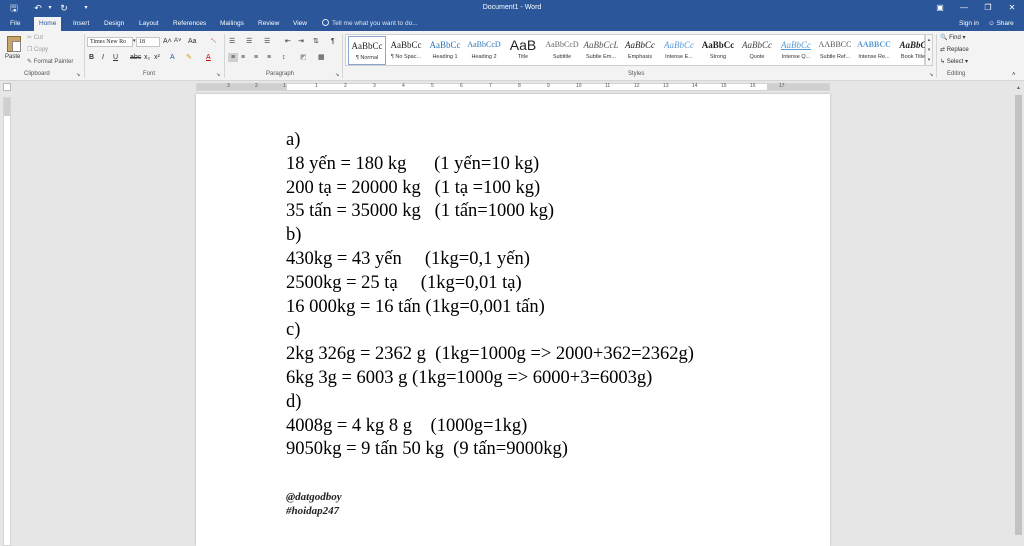 The height and width of the screenshot is (546, 1024). I want to click on style-sample: AaBbCc, so click(406, 45).